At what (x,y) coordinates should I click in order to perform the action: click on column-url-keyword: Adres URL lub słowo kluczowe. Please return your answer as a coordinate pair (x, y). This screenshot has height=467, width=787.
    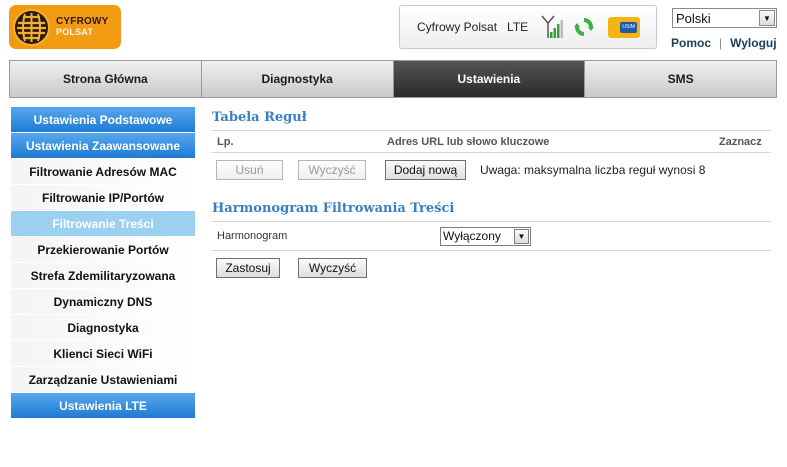
    Looking at the image, I should click on (468, 141).